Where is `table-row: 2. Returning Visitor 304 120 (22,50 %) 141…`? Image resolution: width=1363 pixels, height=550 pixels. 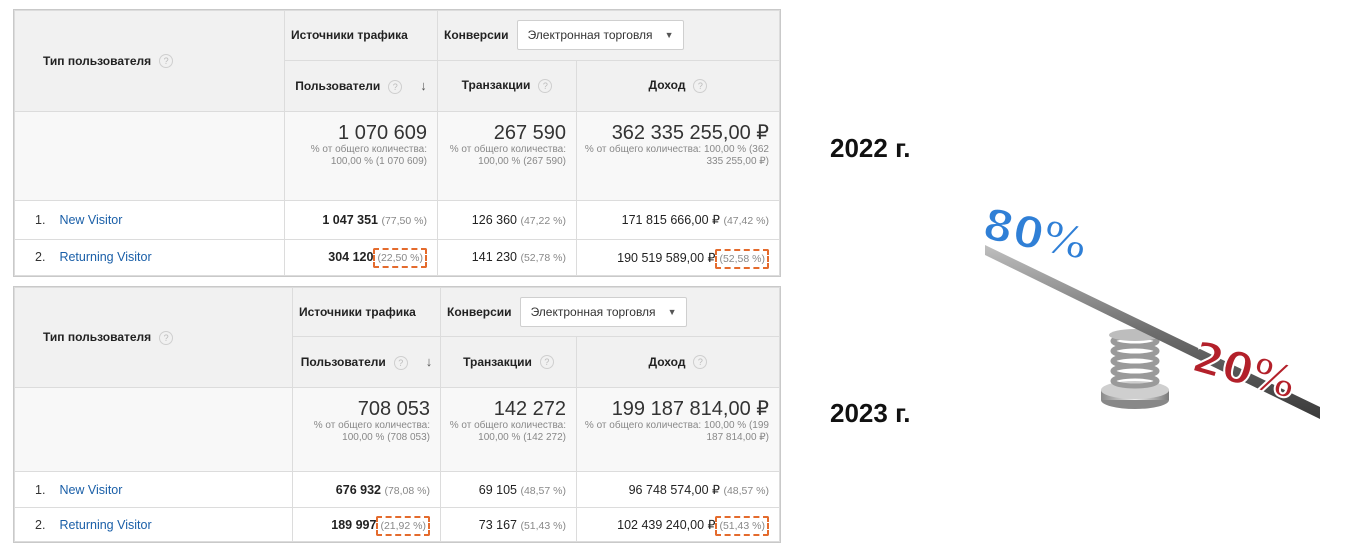 table-row: 2. Returning Visitor 304 120 (22,50 %) 141… is located at coordinates (397, 257).